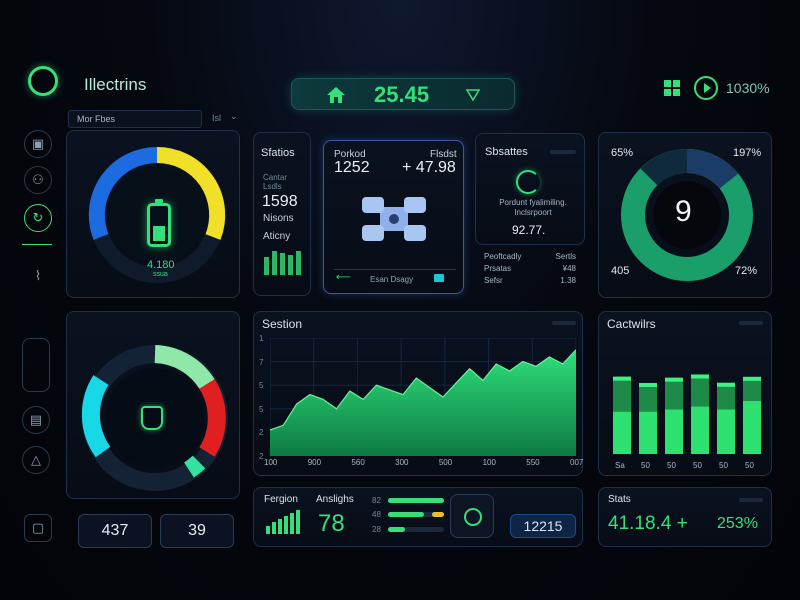 Image resolution: width=800 pixels, height=600 pixels. Describe the element at coordinates (115, 531) in the screenshot. I see `metric-chip-left: 437` at that location.